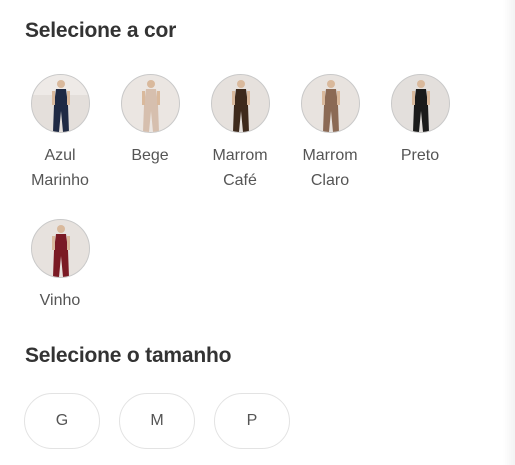 Image resolution: width=515 pixels, height=465 pixels. Describe the element at coordinates (60, 133) in the screenshot. I see `color-option-azul-marinho: Azul Marinho` at that location.